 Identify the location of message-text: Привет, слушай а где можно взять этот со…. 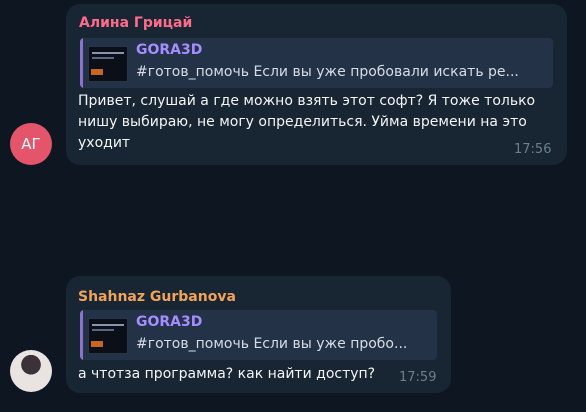
(307, 122).